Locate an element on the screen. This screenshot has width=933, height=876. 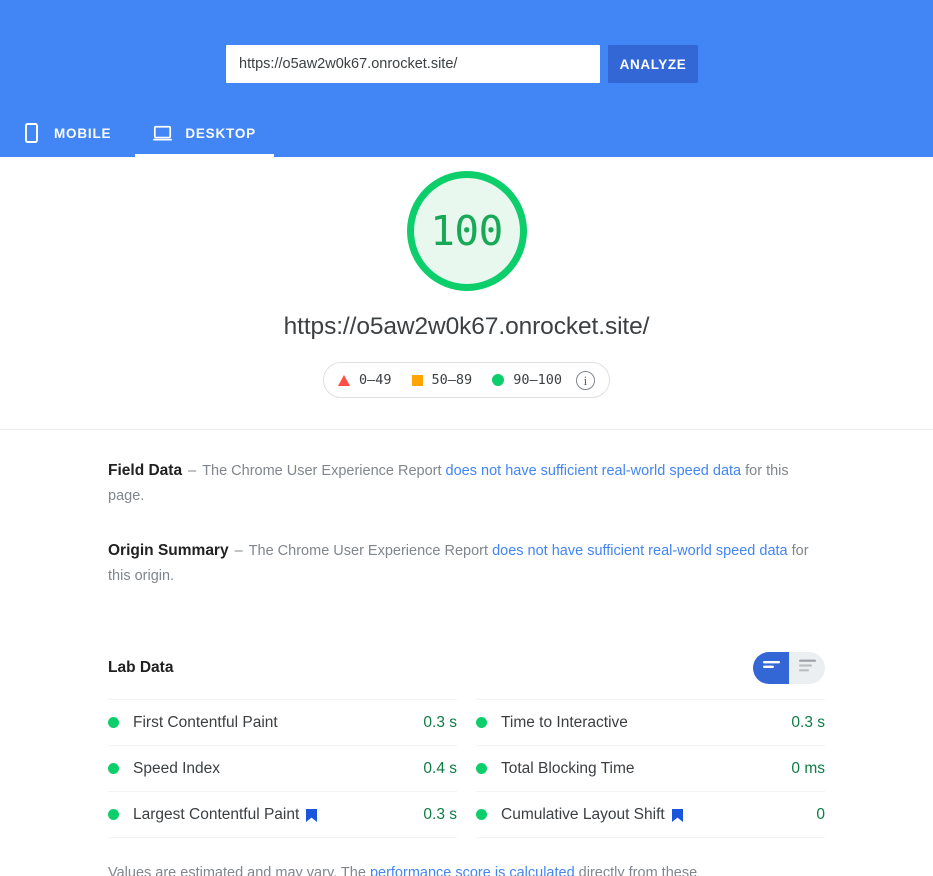
tab-desktop: DESKTOP is located at coordinates (204, 133).